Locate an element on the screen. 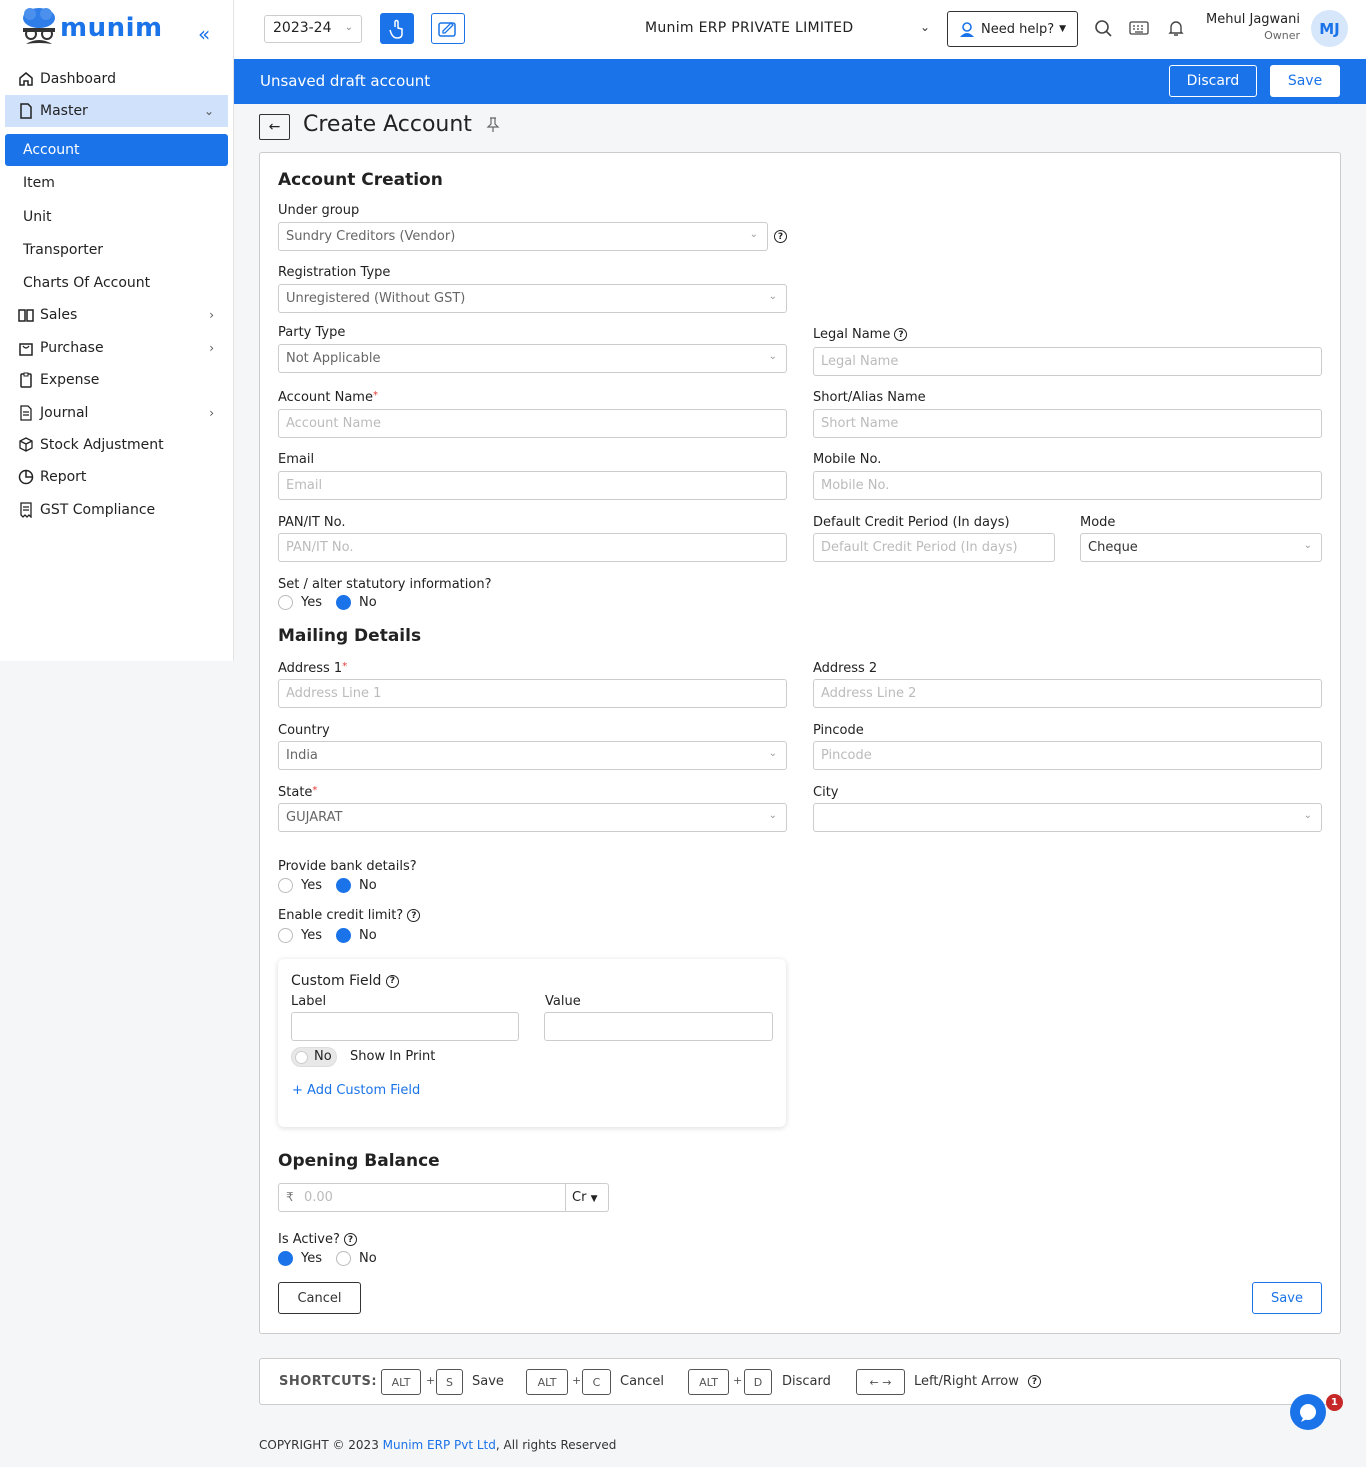 This screenshot has width=1366, height=1467. touch-mode-button is located at coordinates (397, 28).